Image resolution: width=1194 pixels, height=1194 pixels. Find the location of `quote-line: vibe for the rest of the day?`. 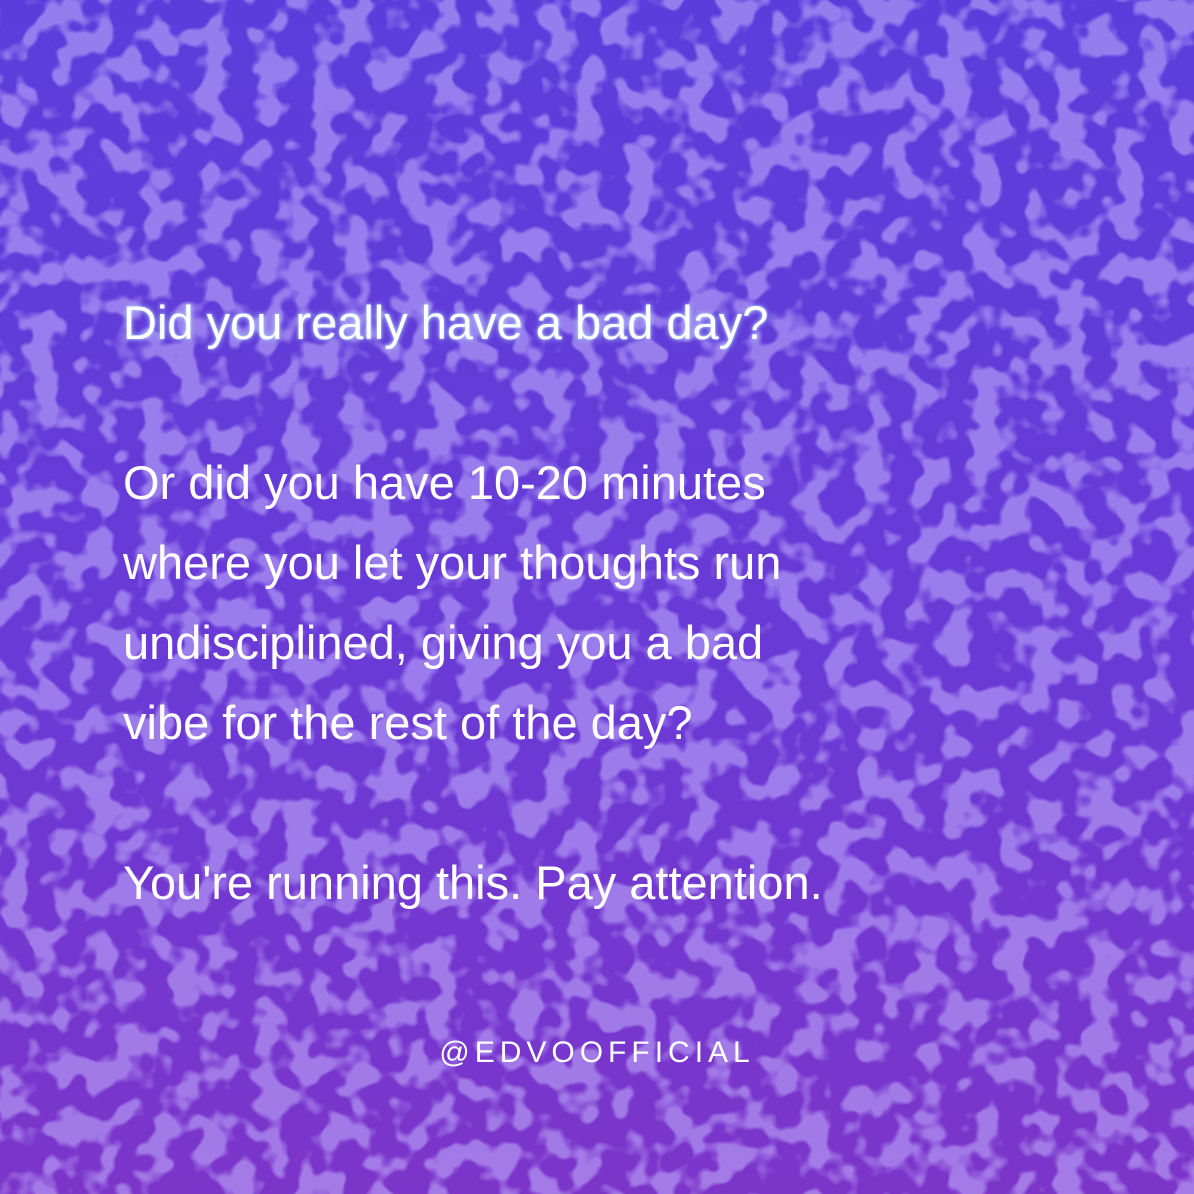

quote-line: vibe for the rest of the day? is located at coordinates (408, 722).